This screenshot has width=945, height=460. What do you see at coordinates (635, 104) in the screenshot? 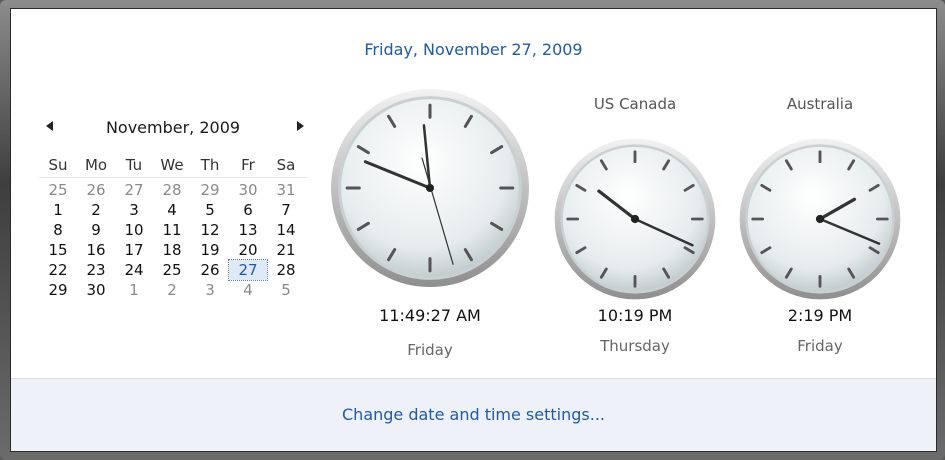
I see `clock-city-us-canada: US Canada` at bounding box center [635, 104].